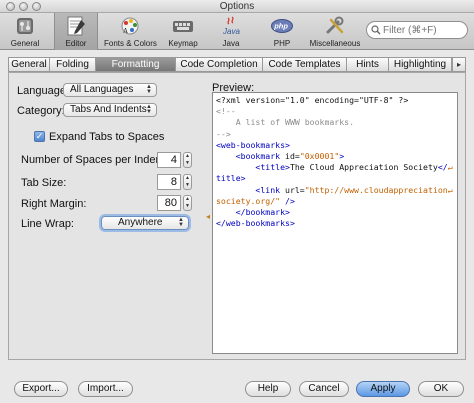  Describe the element at coordinates (130, 43) in the screenshot. I see `toolbar-label: Fonts & Colors` at that location.